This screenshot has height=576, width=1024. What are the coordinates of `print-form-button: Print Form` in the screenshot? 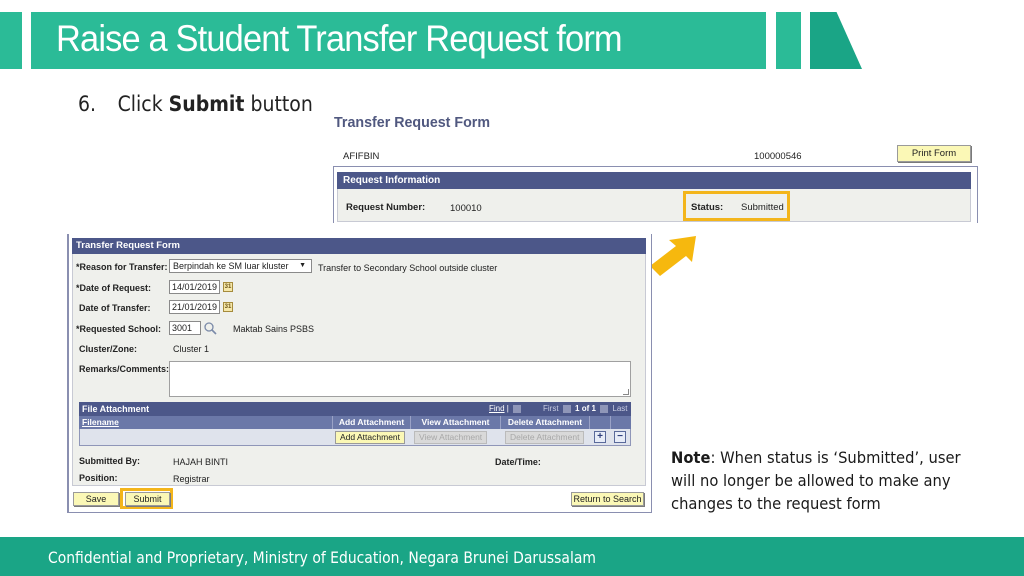 It's located at (934, 153).